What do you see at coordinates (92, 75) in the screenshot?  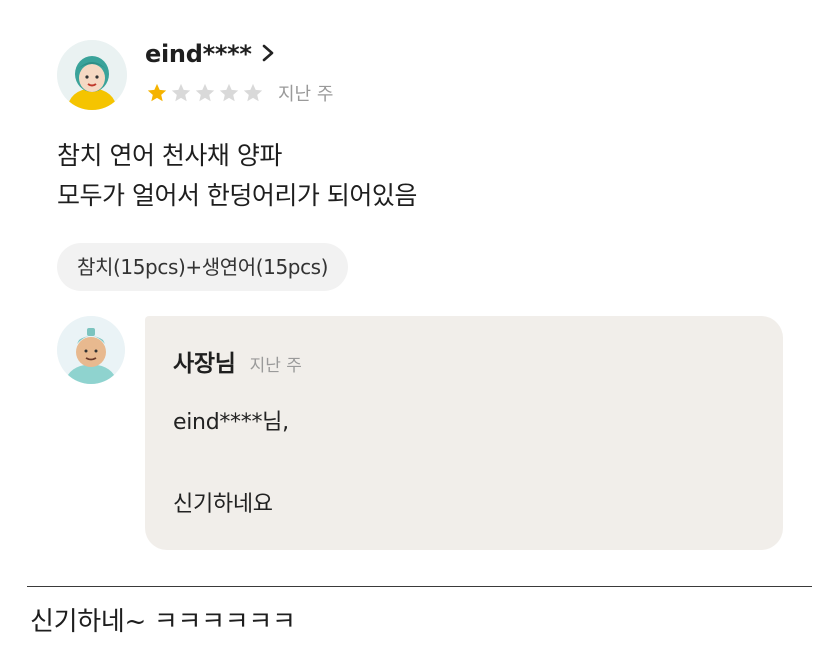 I see `reviewer-avatar` at bounding box center [92, 75].